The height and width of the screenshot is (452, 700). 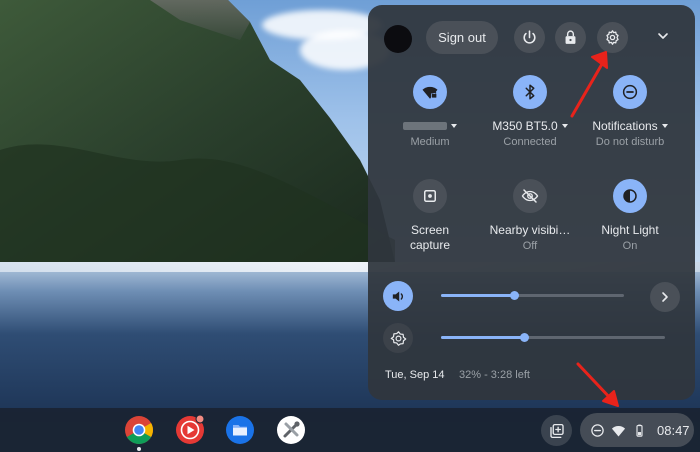 I want to click on collapse-button, so click(x=663, y=36).